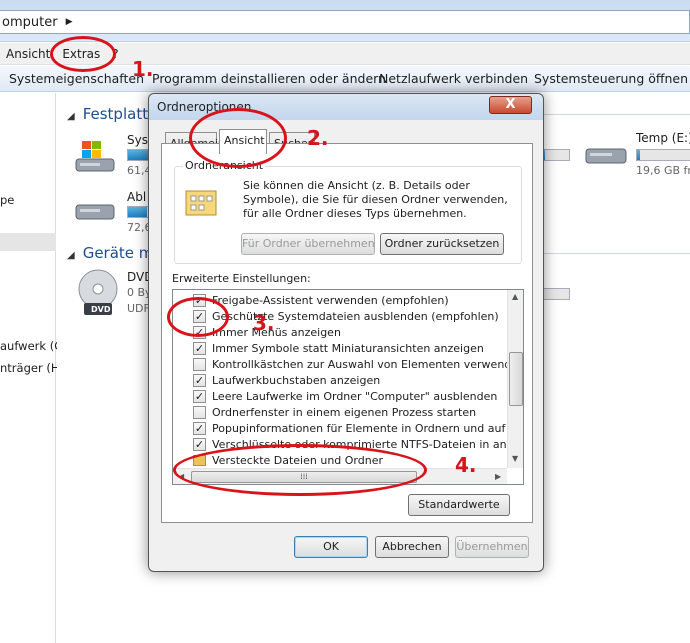  I want to click on cmd-system-properties: Systemeigenschaften, so click(76, 78).